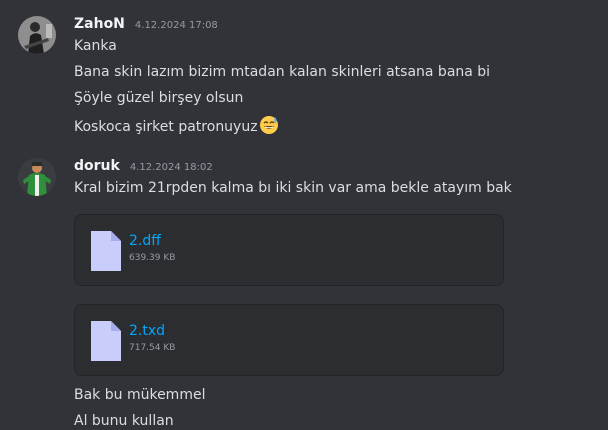  Describe the element at coordinates (145, 241) in the screenshot. I see `file-name-link: 2.dff` at that location.